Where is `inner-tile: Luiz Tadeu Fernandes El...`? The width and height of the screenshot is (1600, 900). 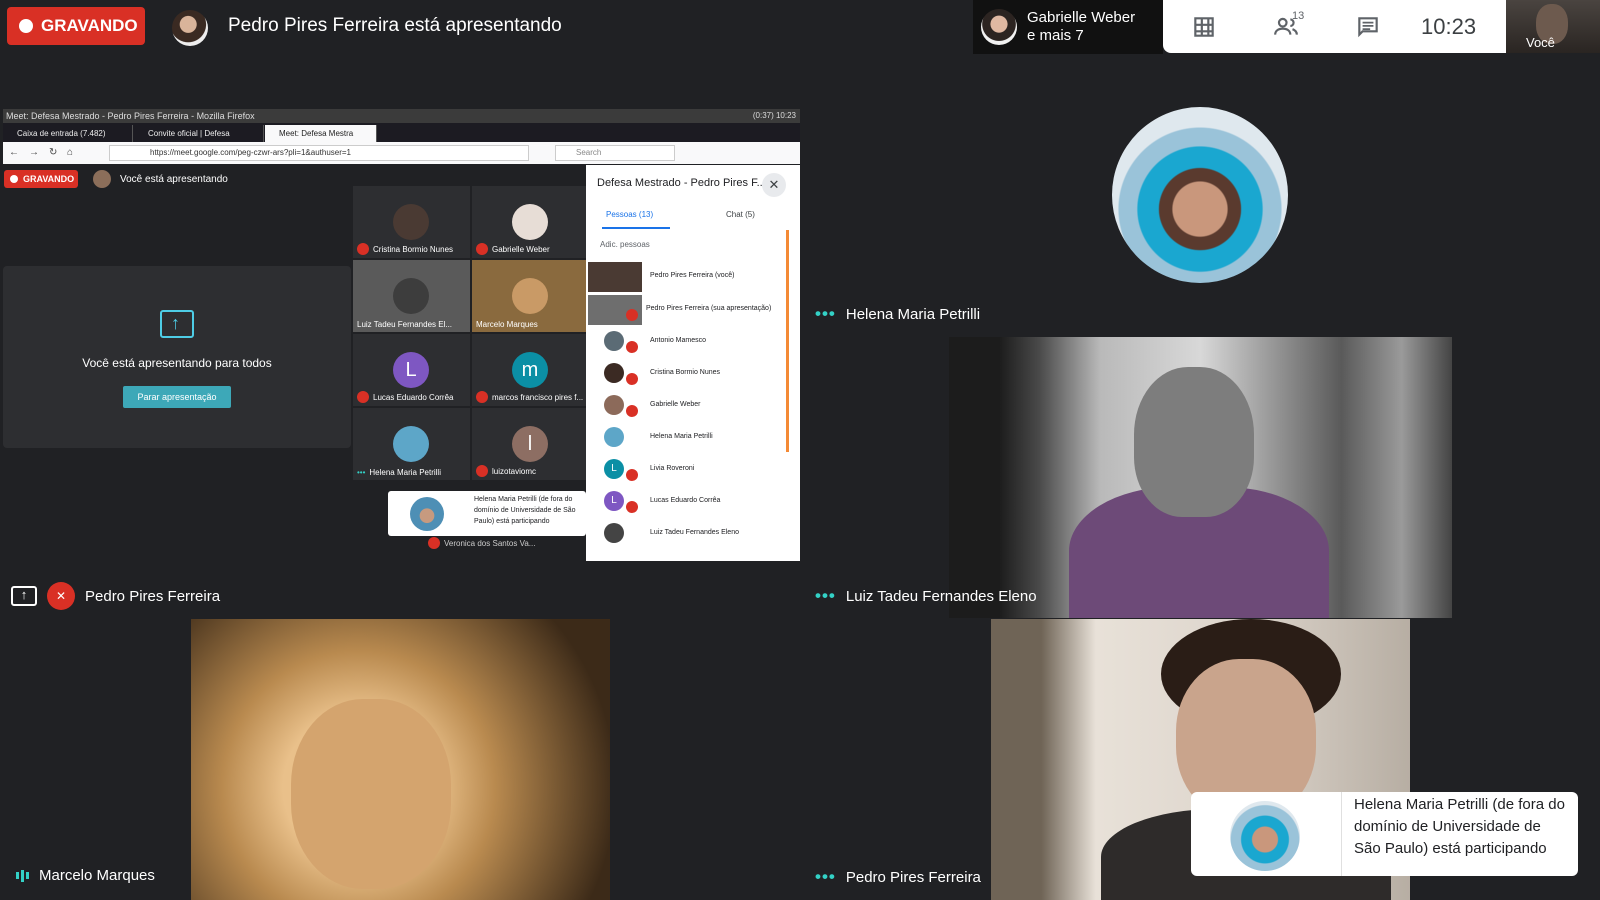
inner-tile: Luiz Tadeu Fernandes El... is located at coordinates (411, 296).